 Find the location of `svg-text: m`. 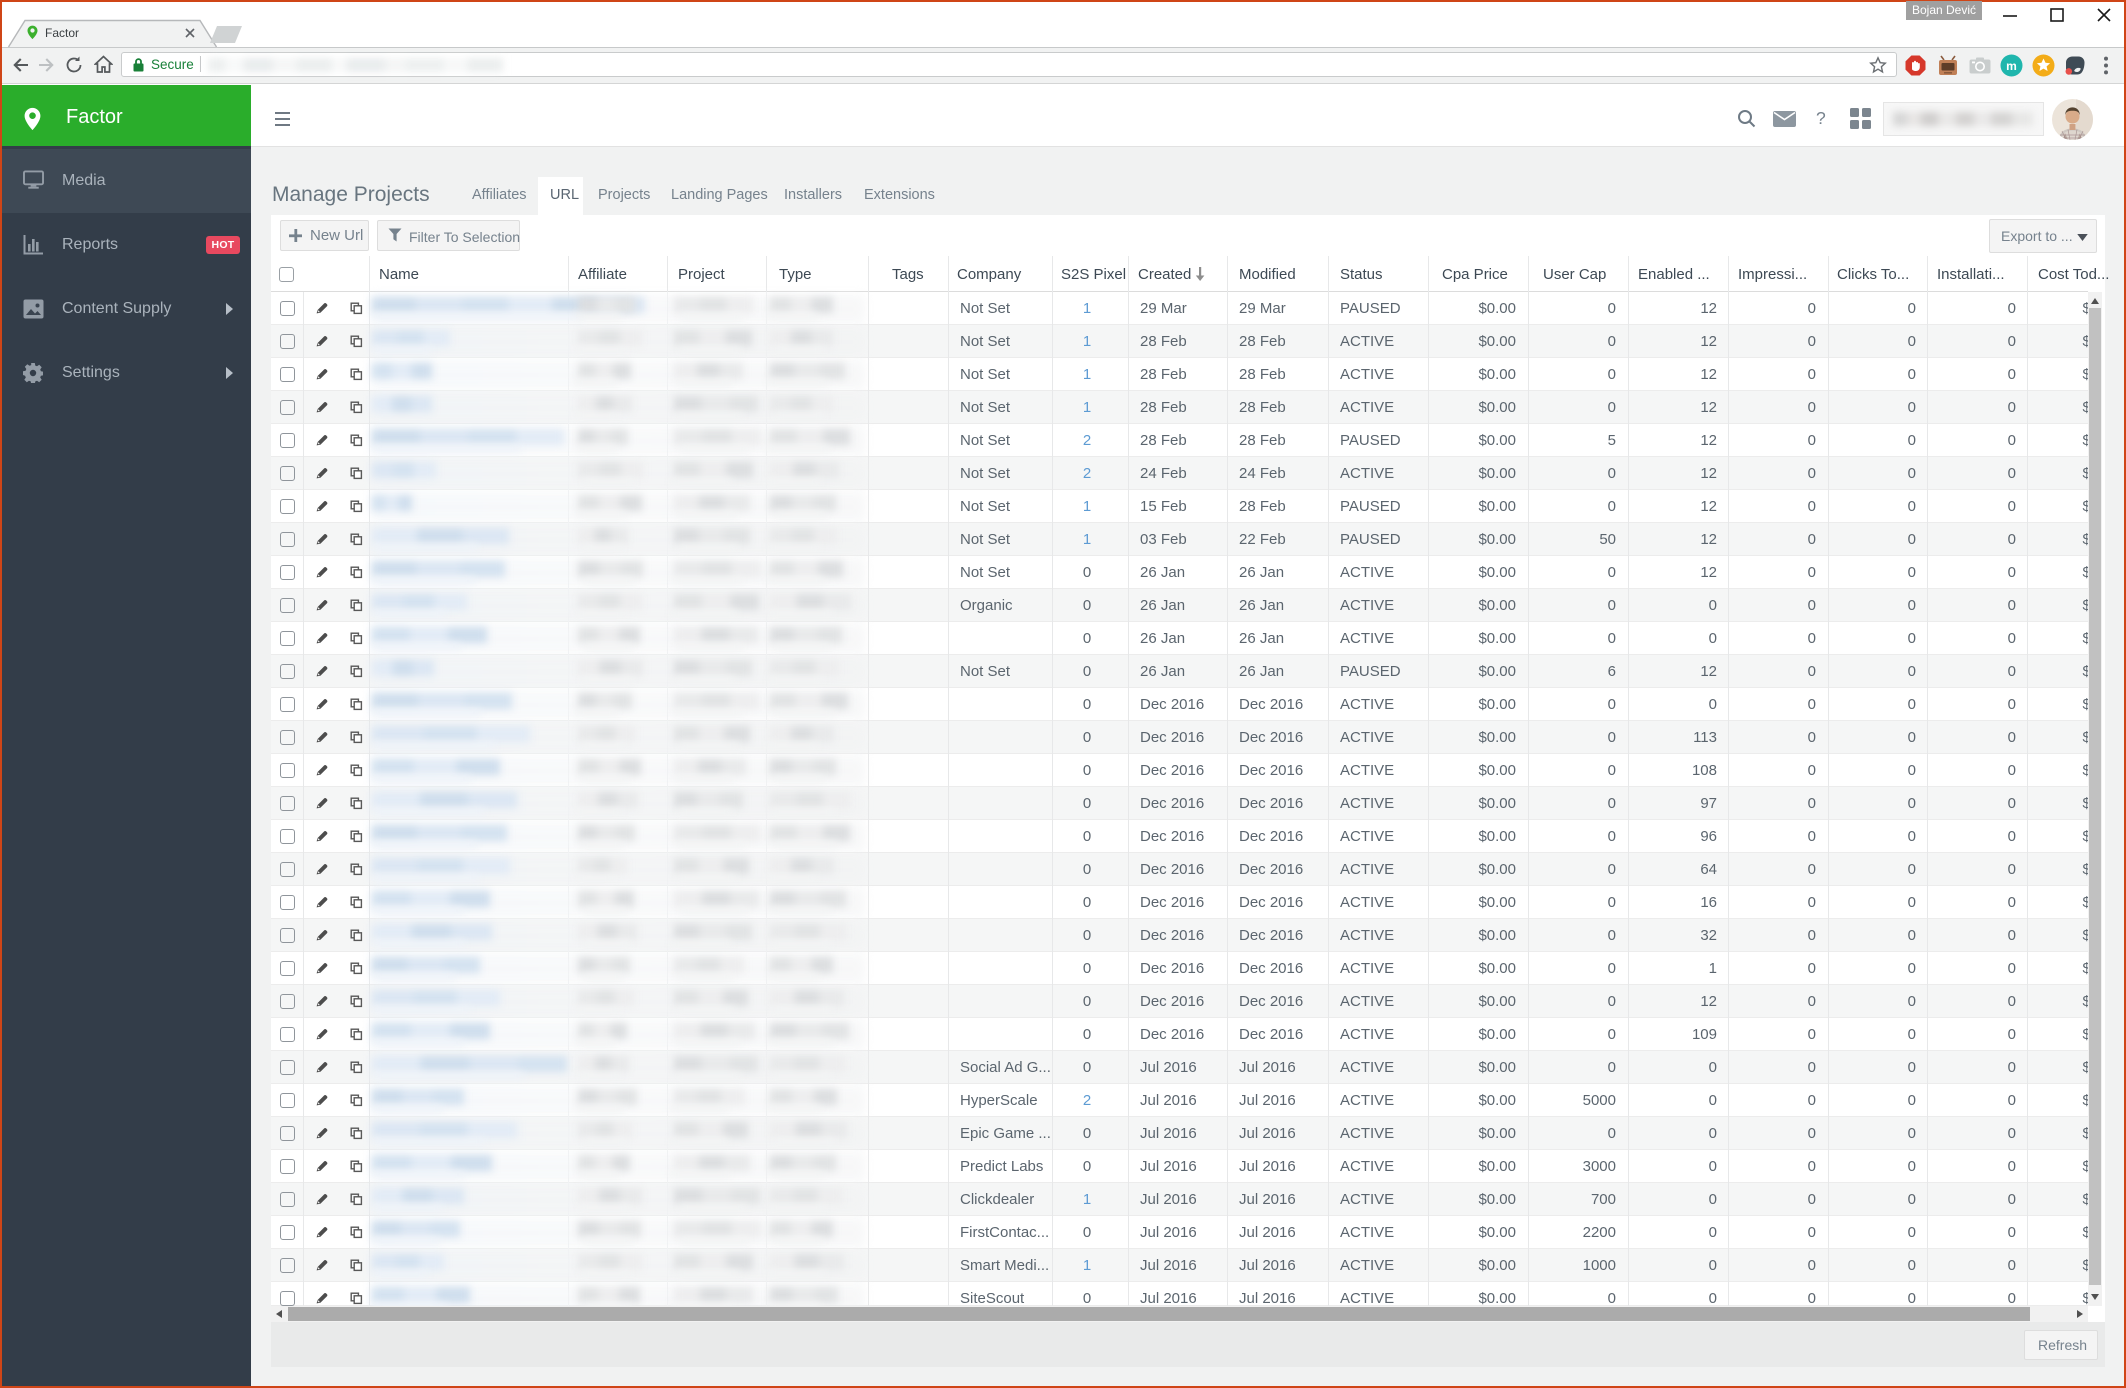

svg-text: m is located at coordinates (2011, 66).